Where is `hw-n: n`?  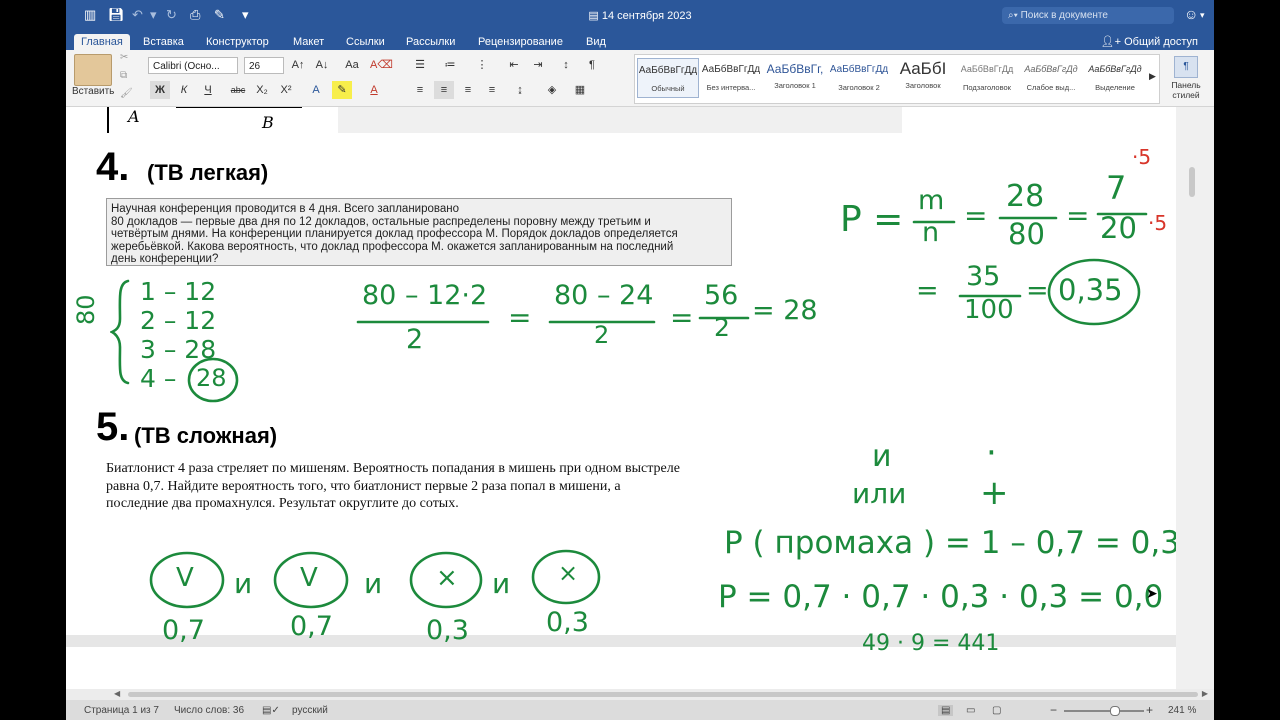
hw-n: n is located at coordinates (931, 232).